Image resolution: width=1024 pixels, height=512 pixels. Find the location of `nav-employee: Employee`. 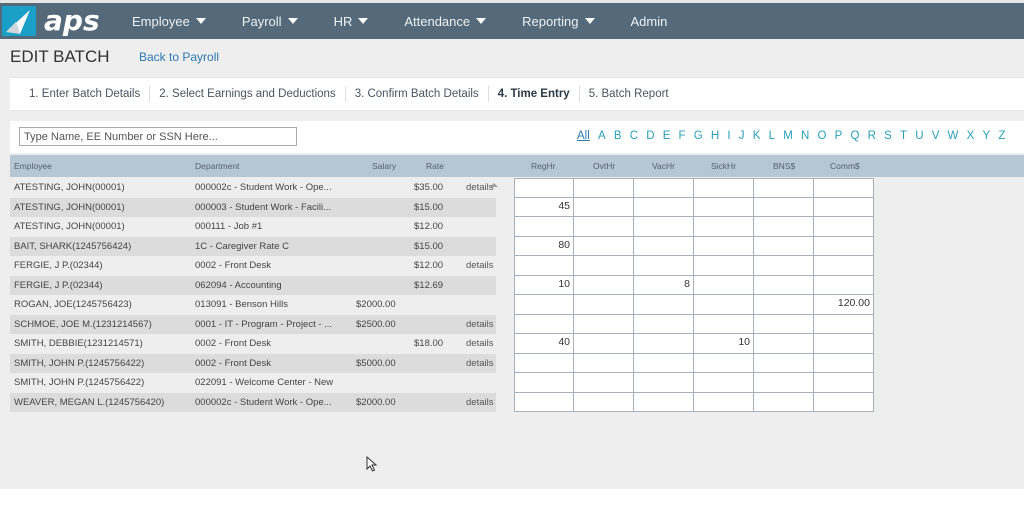

nav-employee: Employee is located at coordinates (169, 21).